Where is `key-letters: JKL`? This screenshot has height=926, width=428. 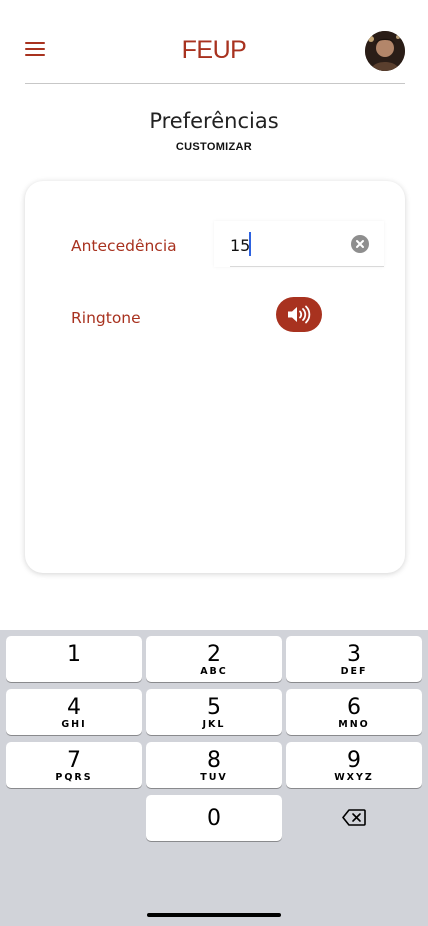 key-letters: JKL is located at coordinates (214, 724).